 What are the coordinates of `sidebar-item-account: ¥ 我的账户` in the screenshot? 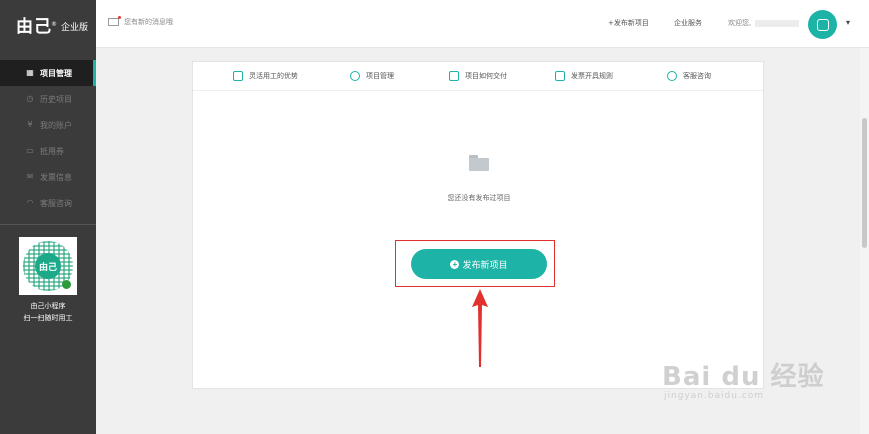 It's located at (48, 125).